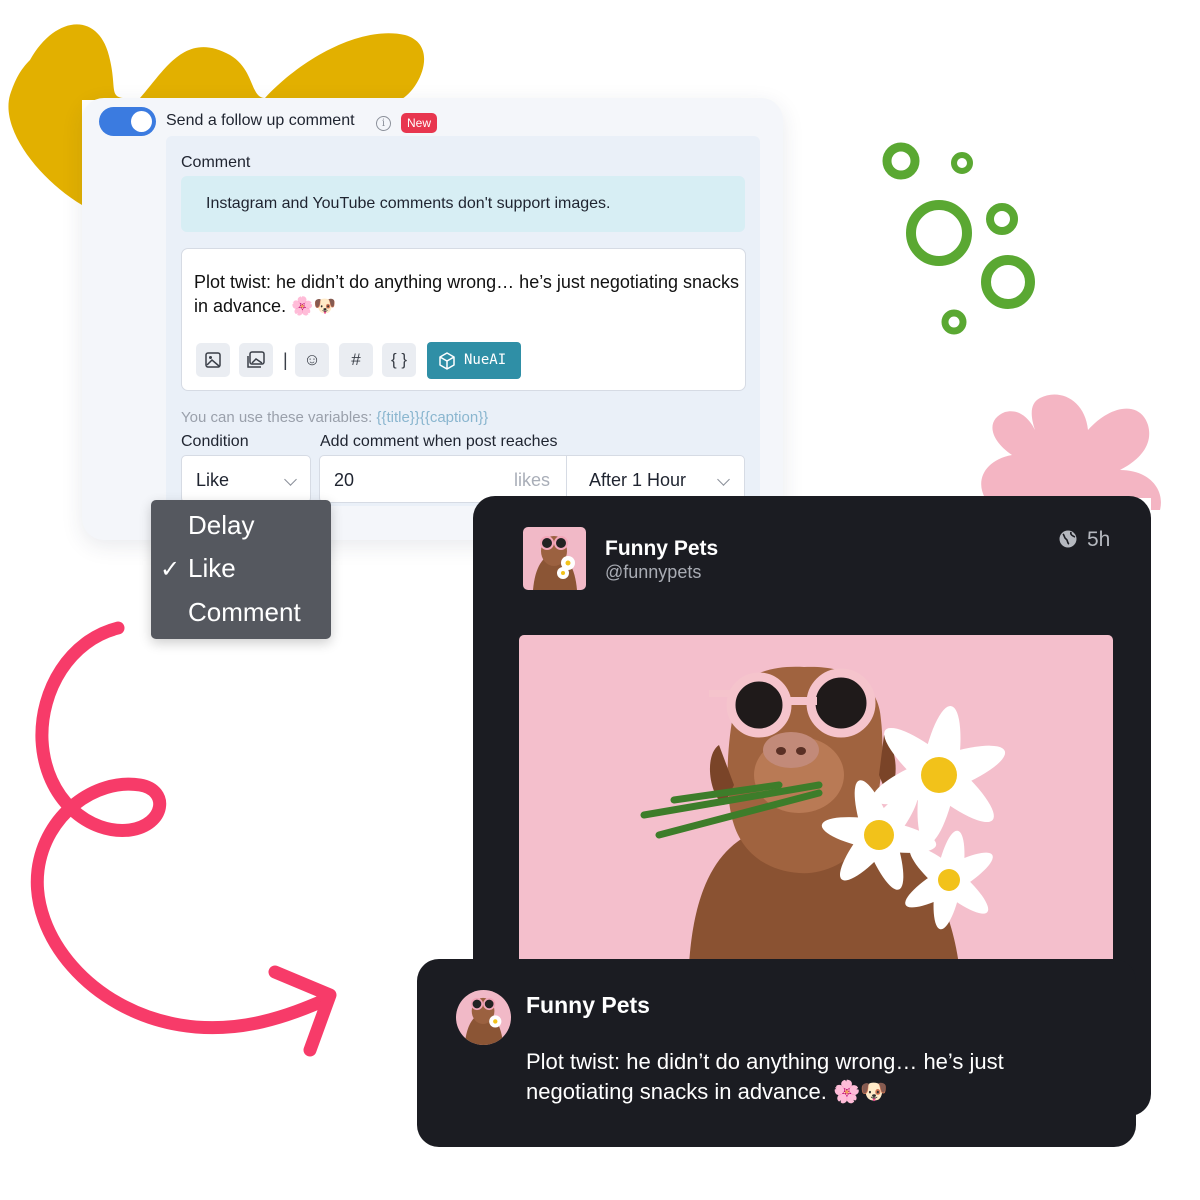  I want to click on green-bubbles, so click(958, 238).